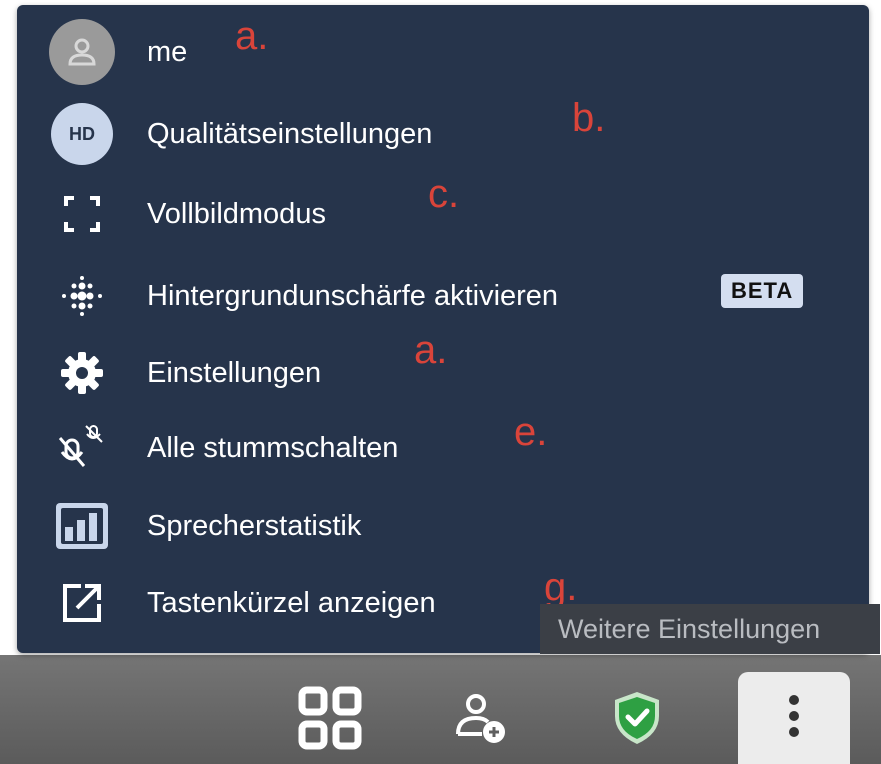  What do you see at coordinates (167, 51) in the screenshot?
I see `menu-item-label: me` at bounding box center [167, 51].